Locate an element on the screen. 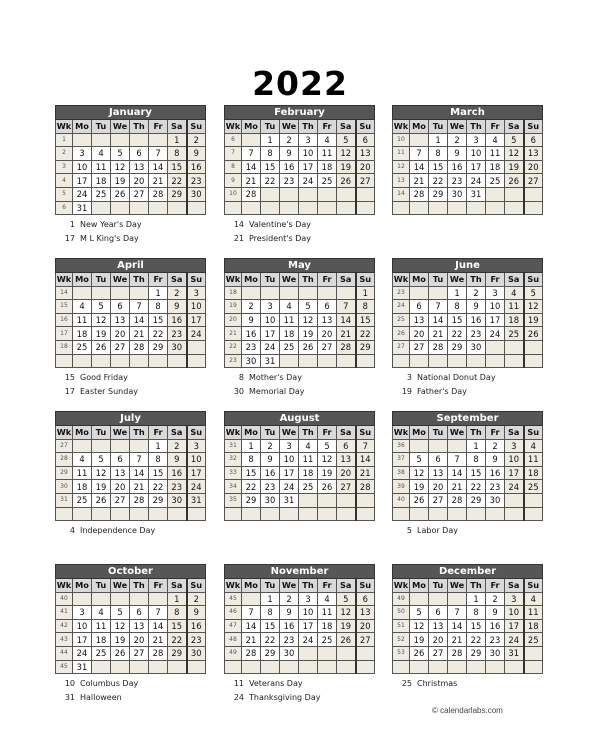 The image size is (600, 750). month-name: January is located at coordinates (130, 112).